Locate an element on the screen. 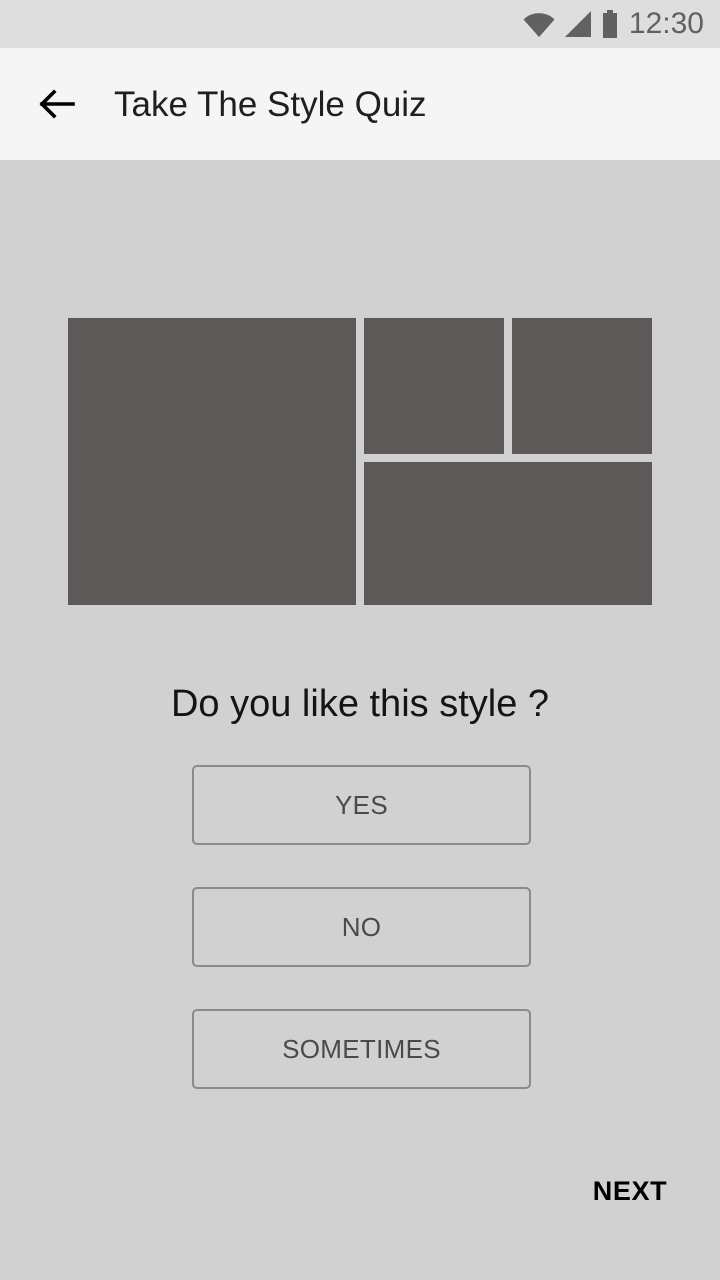  battery-icon is located at coordinates (610, 24).